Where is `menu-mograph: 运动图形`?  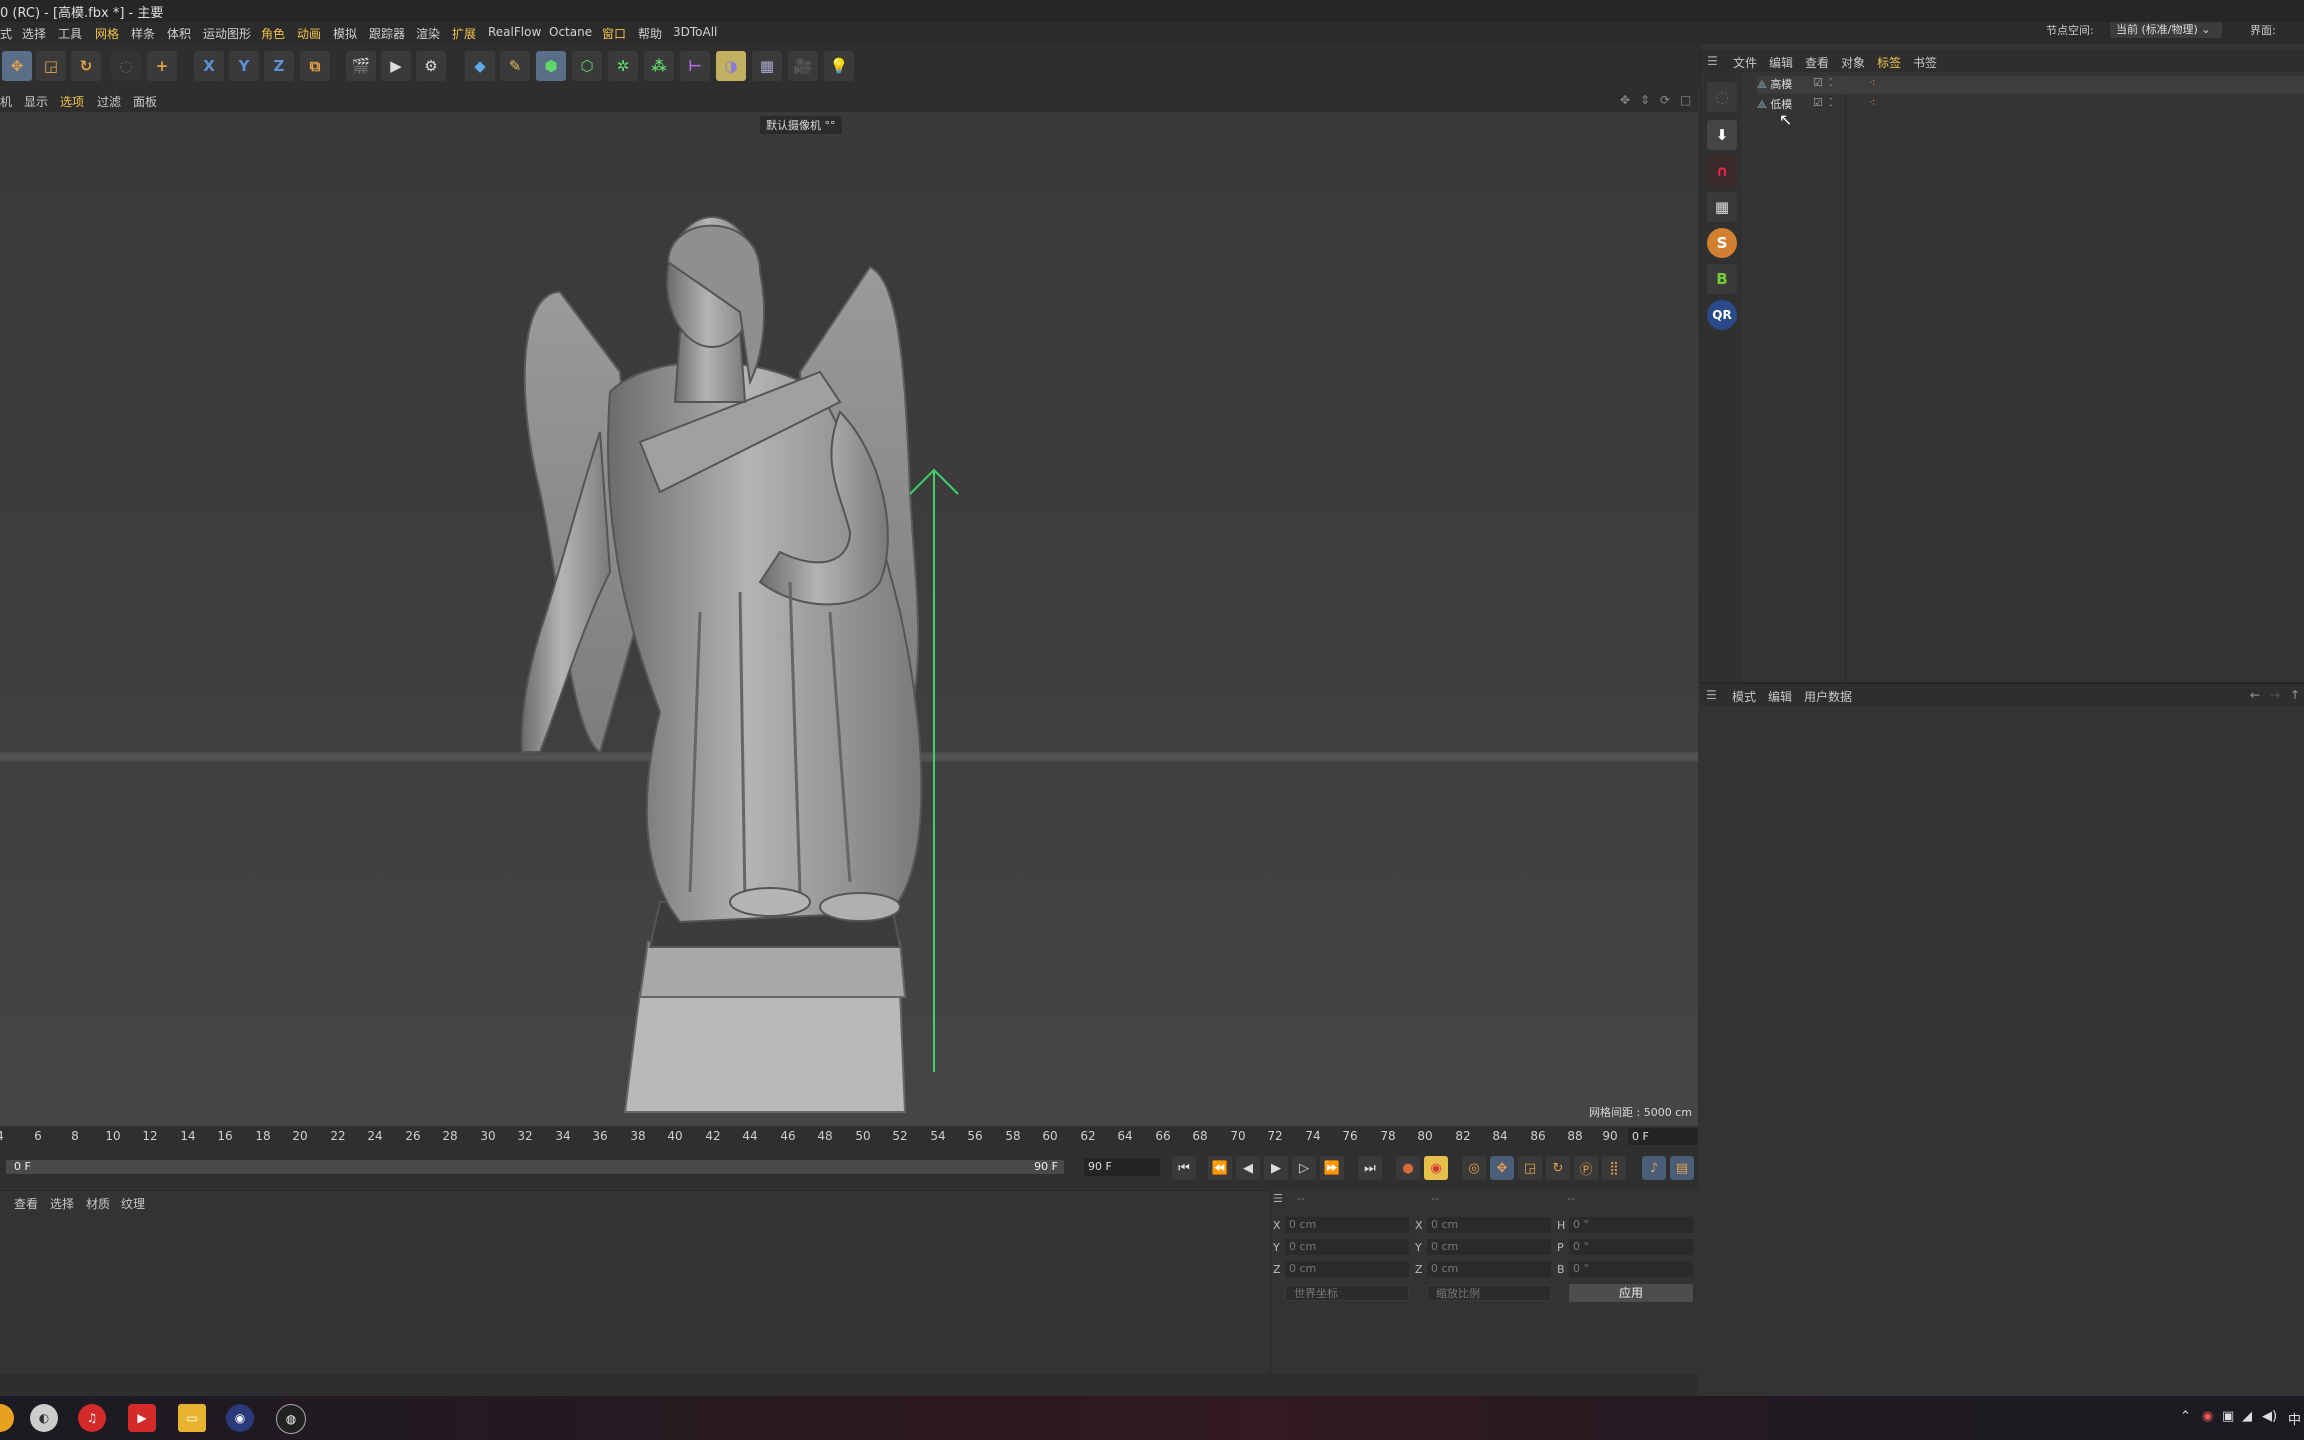 menu-mograph: 运动图形 is located at coordinates (227, 33).